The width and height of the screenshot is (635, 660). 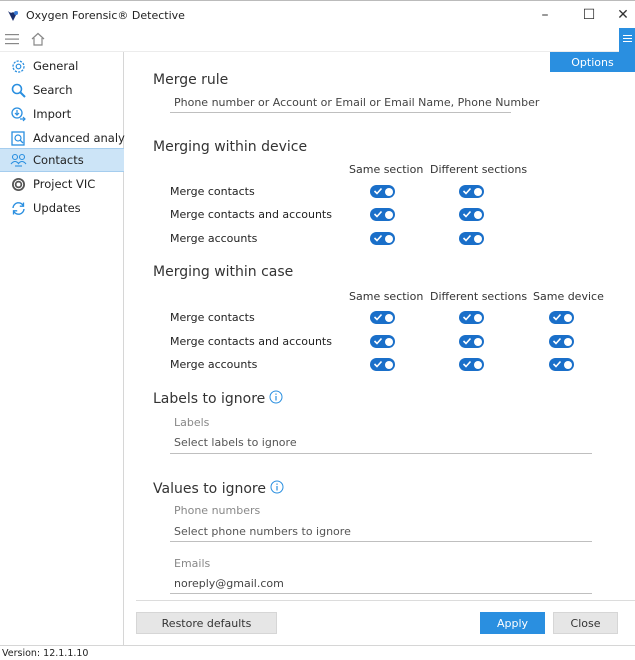 I want to click on labels-ignore-title: Labels to ignore, so click(x=218, y=398).